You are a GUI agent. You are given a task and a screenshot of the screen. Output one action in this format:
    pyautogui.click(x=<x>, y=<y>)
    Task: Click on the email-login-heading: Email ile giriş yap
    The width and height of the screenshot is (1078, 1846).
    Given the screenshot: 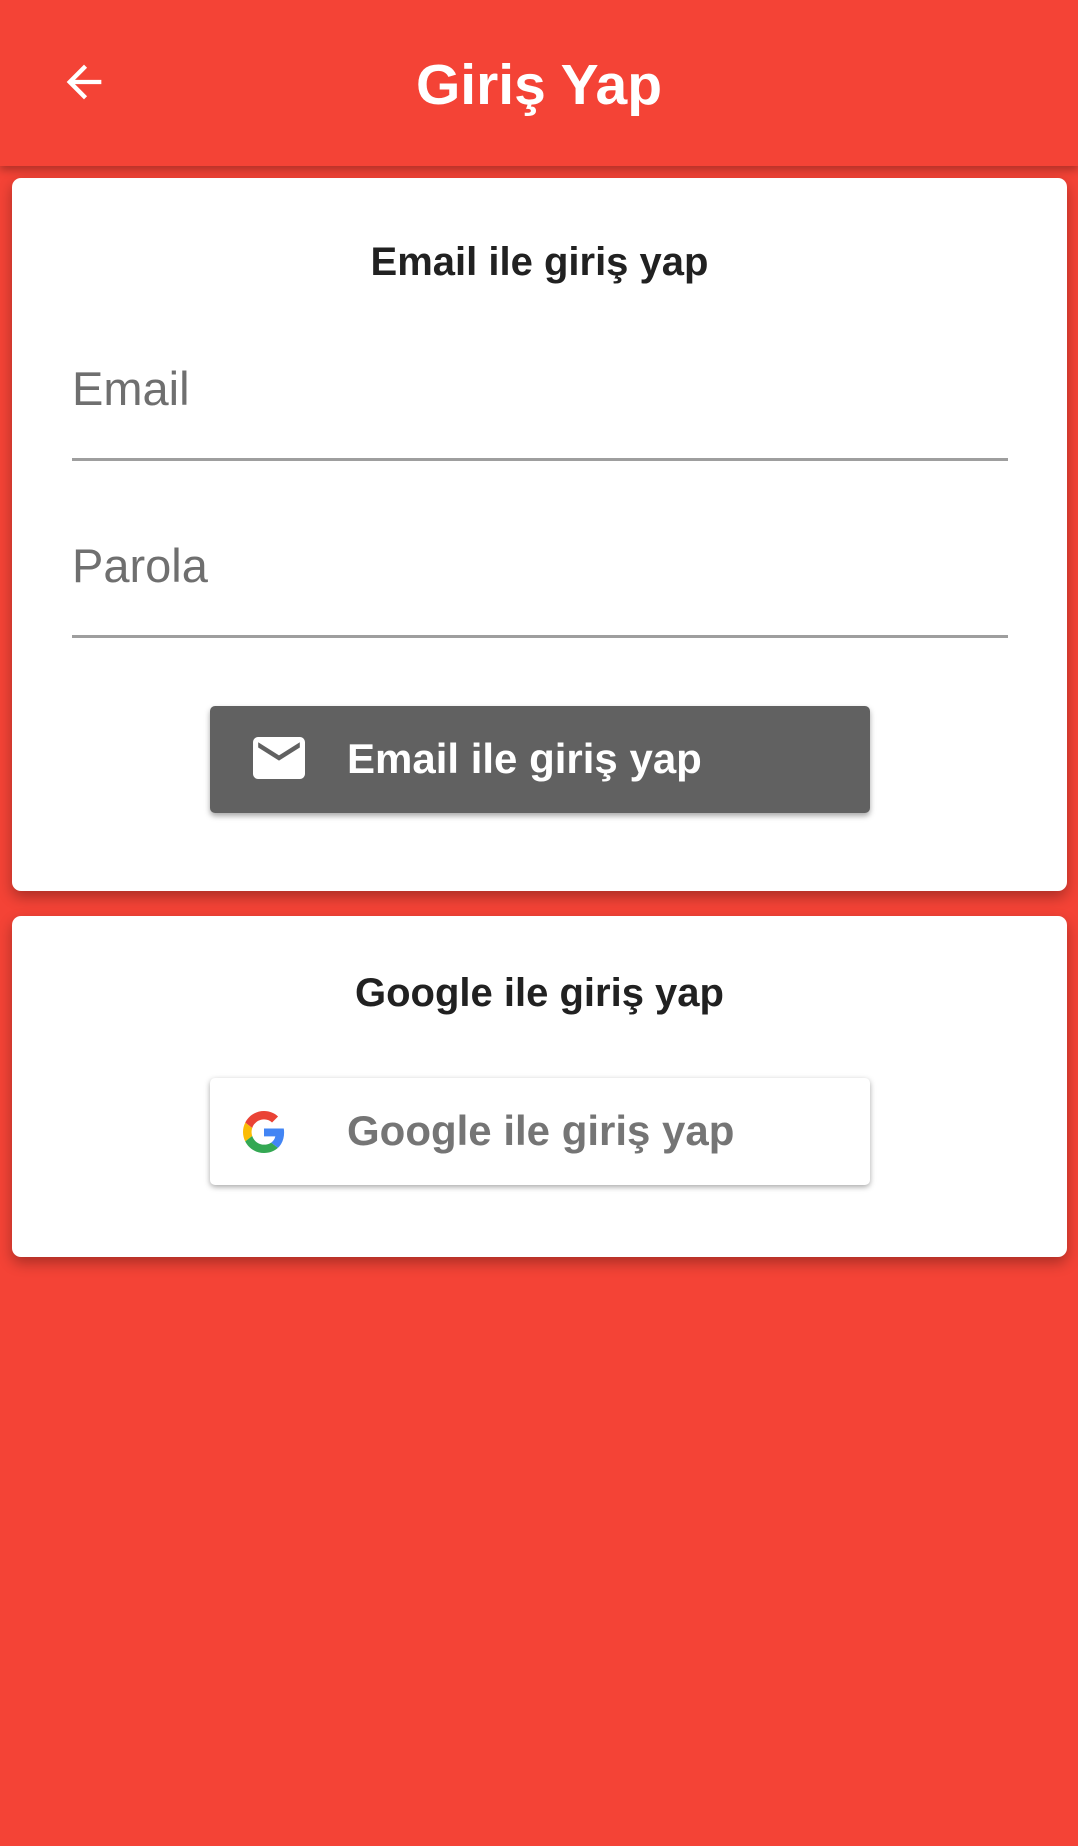 What is the action you would take?
    pyautogui.click(x=539, y=262)
    